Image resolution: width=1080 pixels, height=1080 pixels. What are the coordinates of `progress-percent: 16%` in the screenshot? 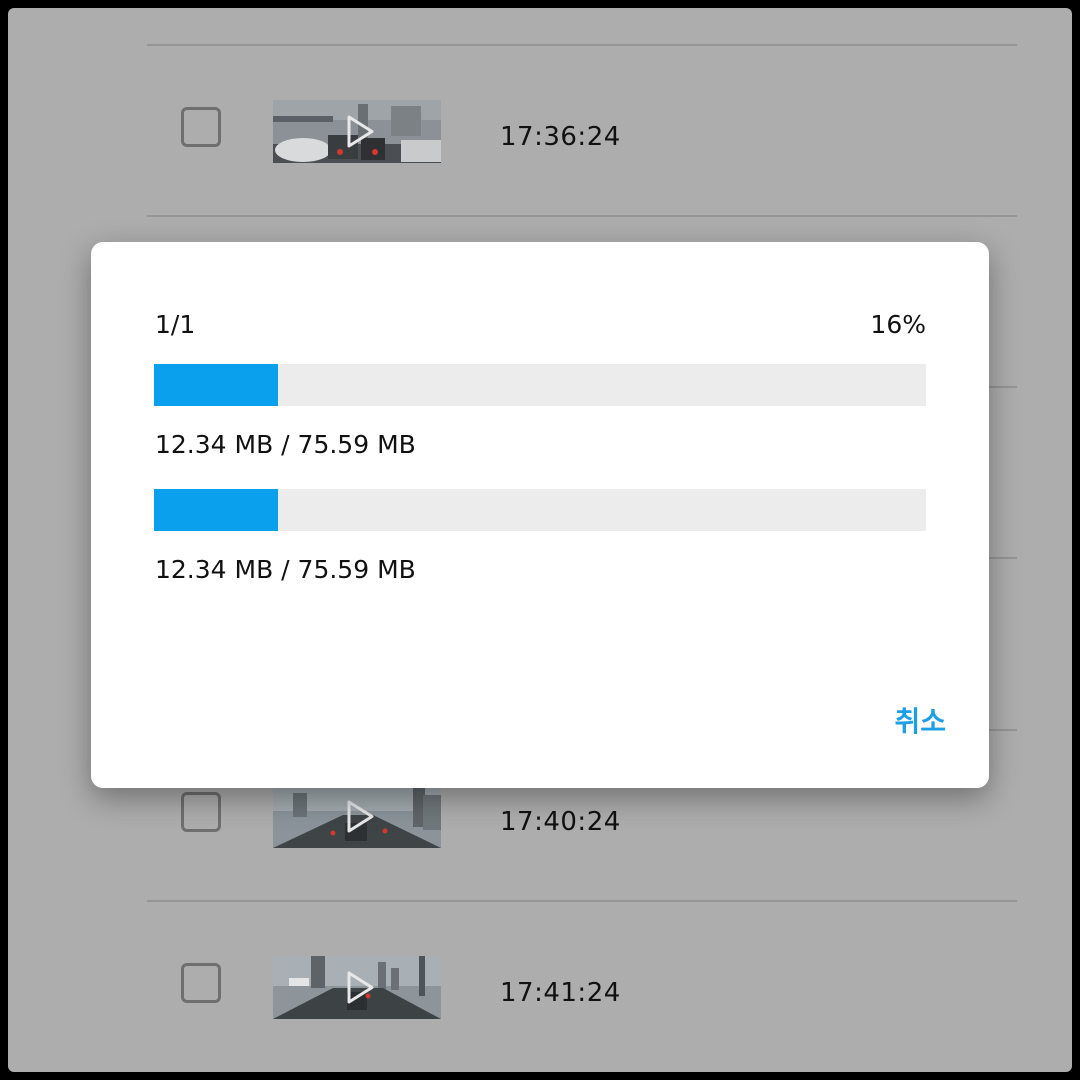 It's located at (898, 324).